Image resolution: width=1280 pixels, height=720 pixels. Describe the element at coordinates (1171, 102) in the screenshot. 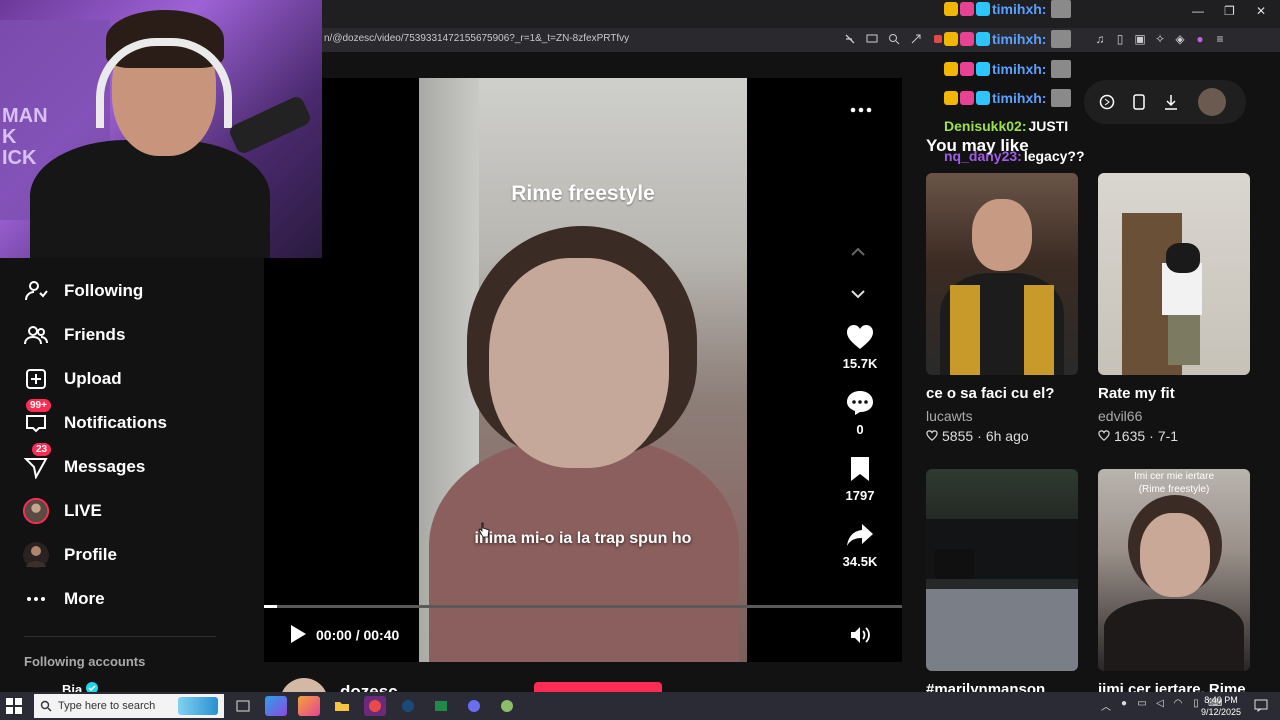

I see `download-icon` at that location.